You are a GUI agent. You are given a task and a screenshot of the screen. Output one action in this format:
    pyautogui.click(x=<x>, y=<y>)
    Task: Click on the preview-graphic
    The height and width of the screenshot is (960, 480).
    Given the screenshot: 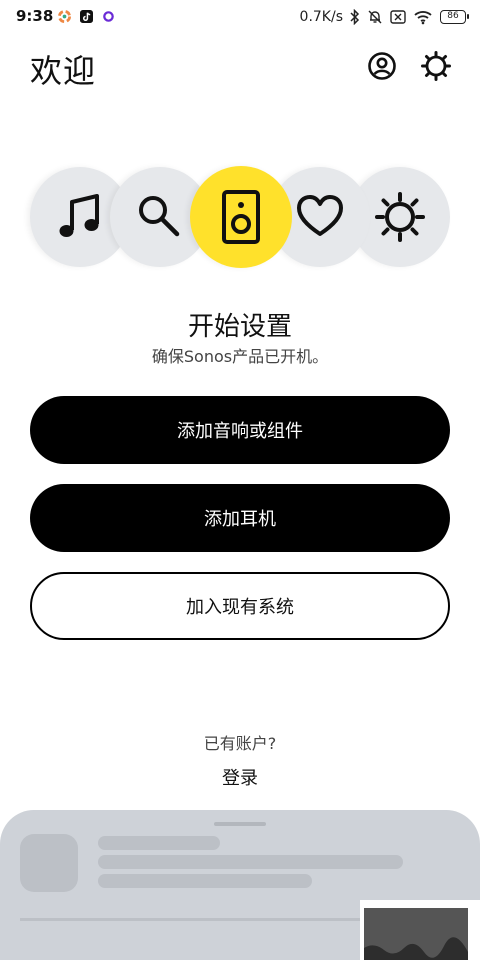 What is the action you would take?
    pyautogui.click(x=416, y=934)
    